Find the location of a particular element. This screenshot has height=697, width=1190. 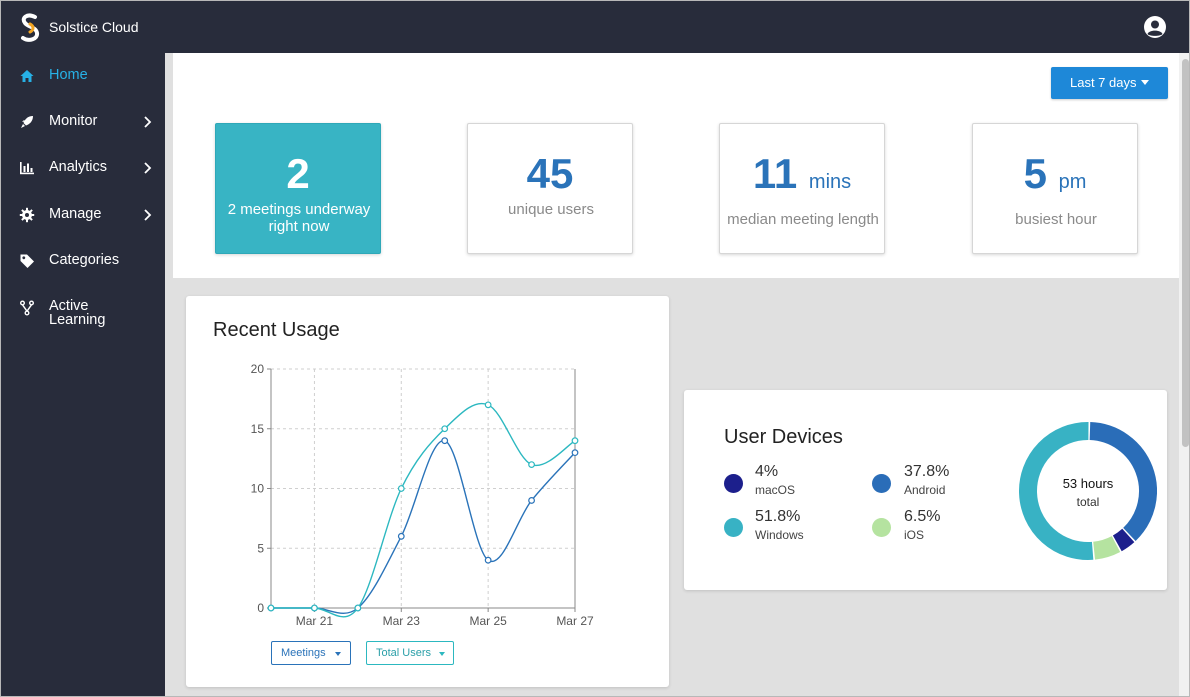

y-tick-label: 5 is located at coordinates (260, 548).